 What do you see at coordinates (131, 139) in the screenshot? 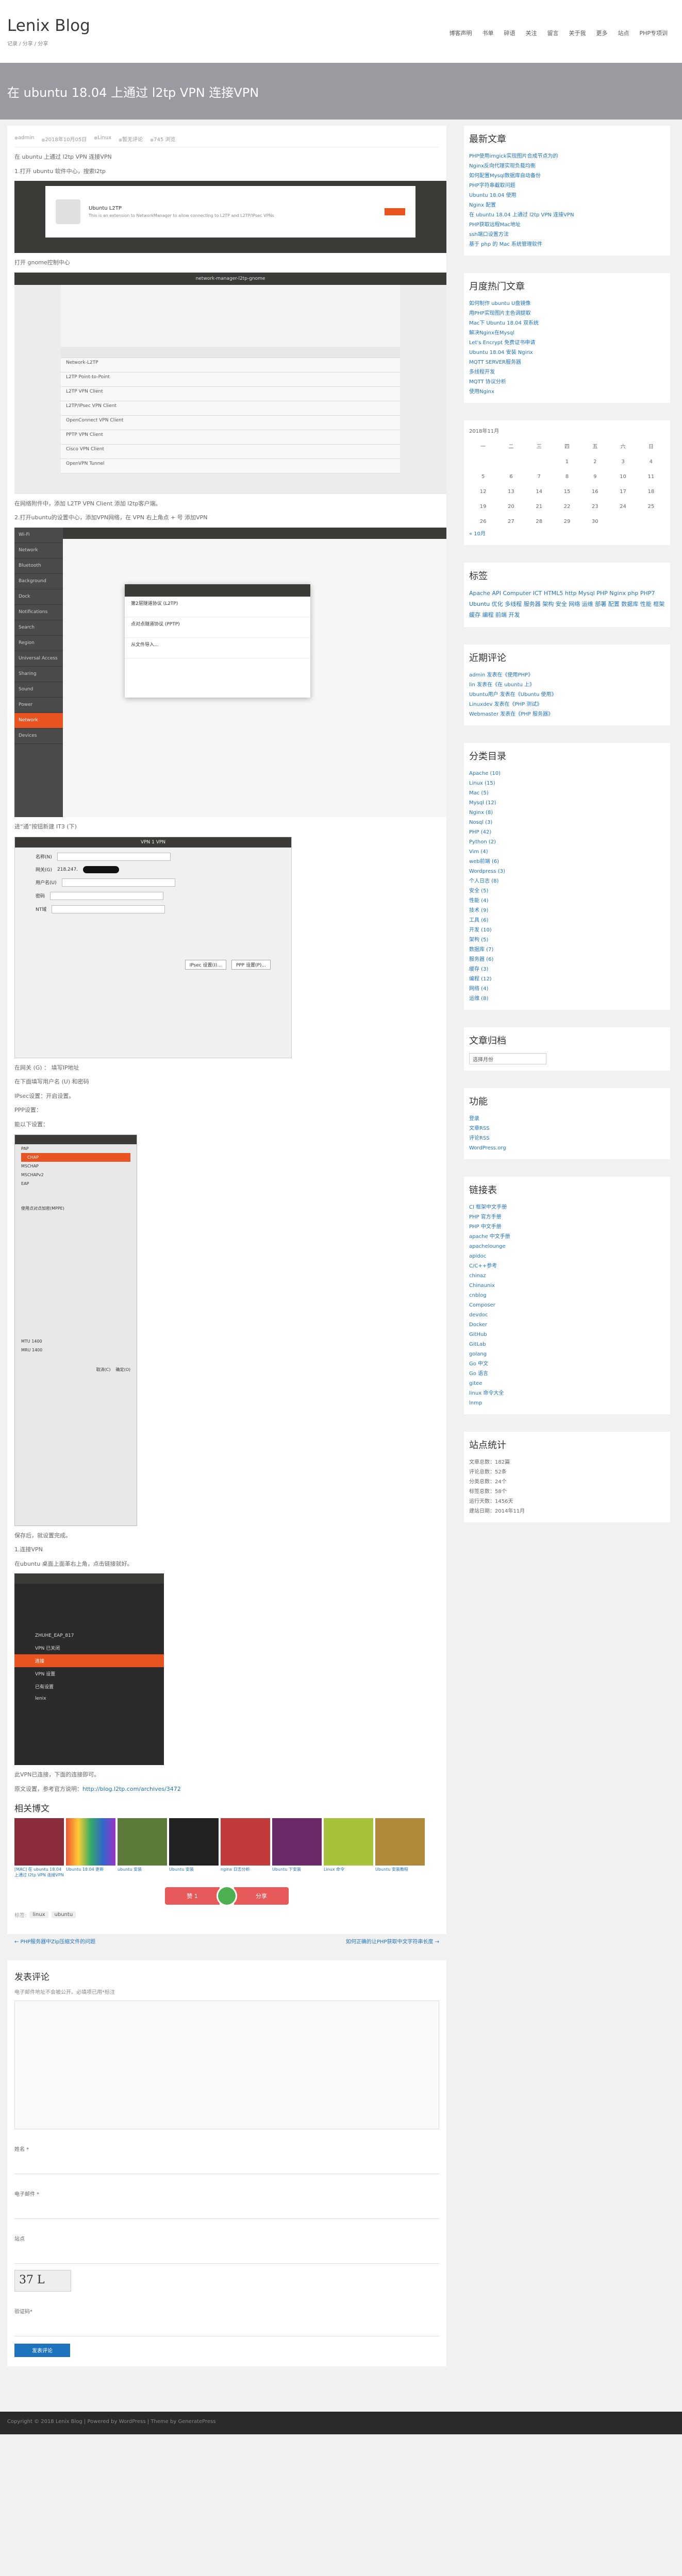
I see `meta-comments: 暂无评论` at bounding box center [131, 139].